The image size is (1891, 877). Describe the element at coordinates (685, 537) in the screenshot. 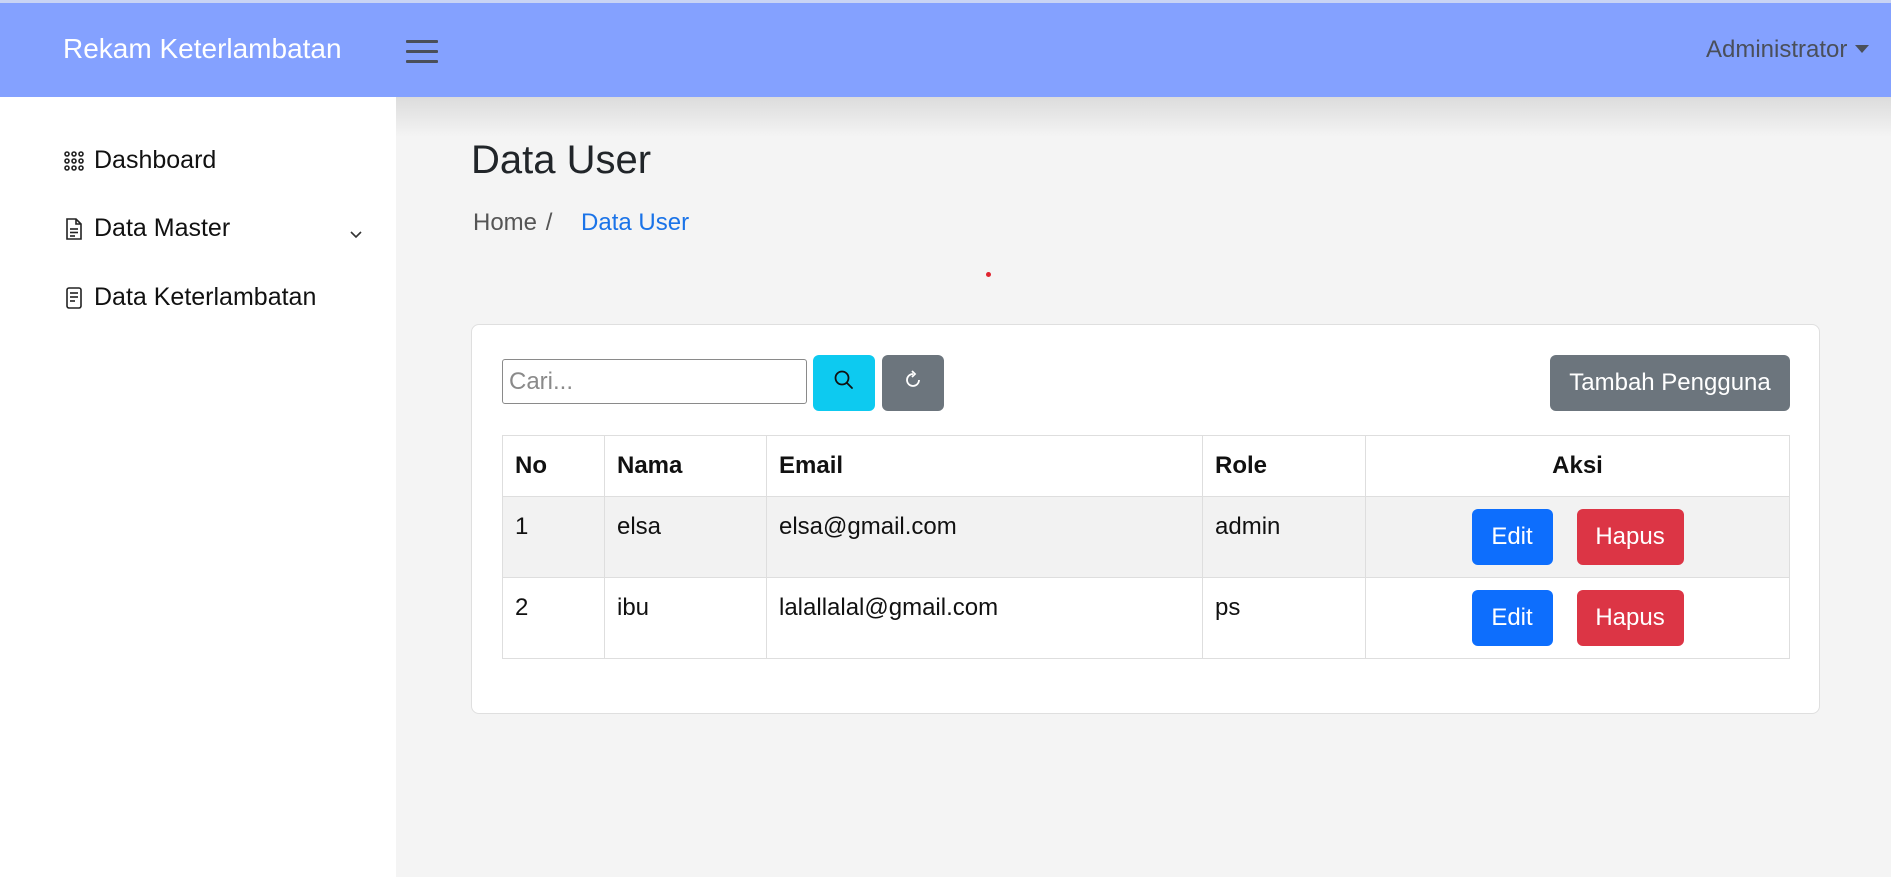

I see `cell-nama: elsa` at that location.